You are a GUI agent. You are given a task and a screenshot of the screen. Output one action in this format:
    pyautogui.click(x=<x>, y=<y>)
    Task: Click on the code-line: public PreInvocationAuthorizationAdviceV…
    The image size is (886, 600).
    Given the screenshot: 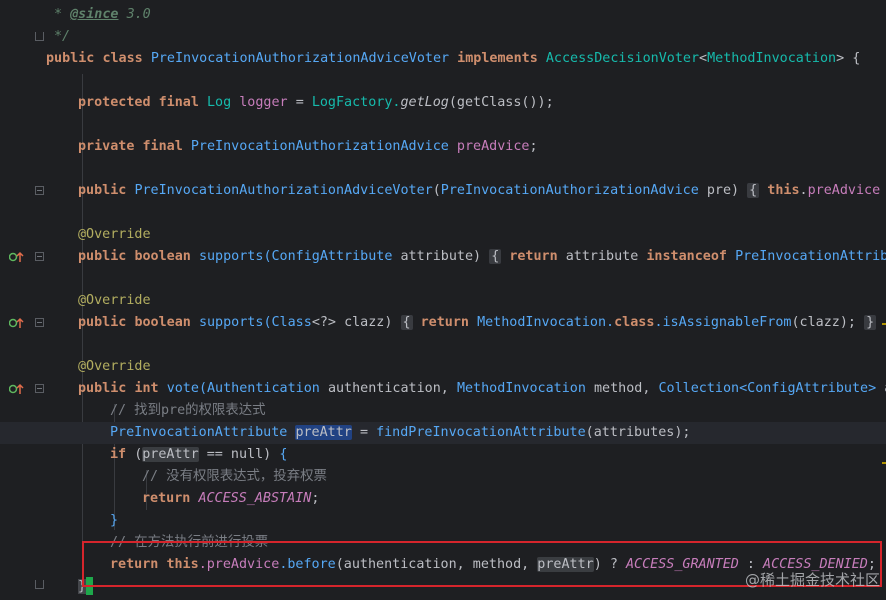 What is the action you would take?
    pyautogui.click(x=443, y=191)
    